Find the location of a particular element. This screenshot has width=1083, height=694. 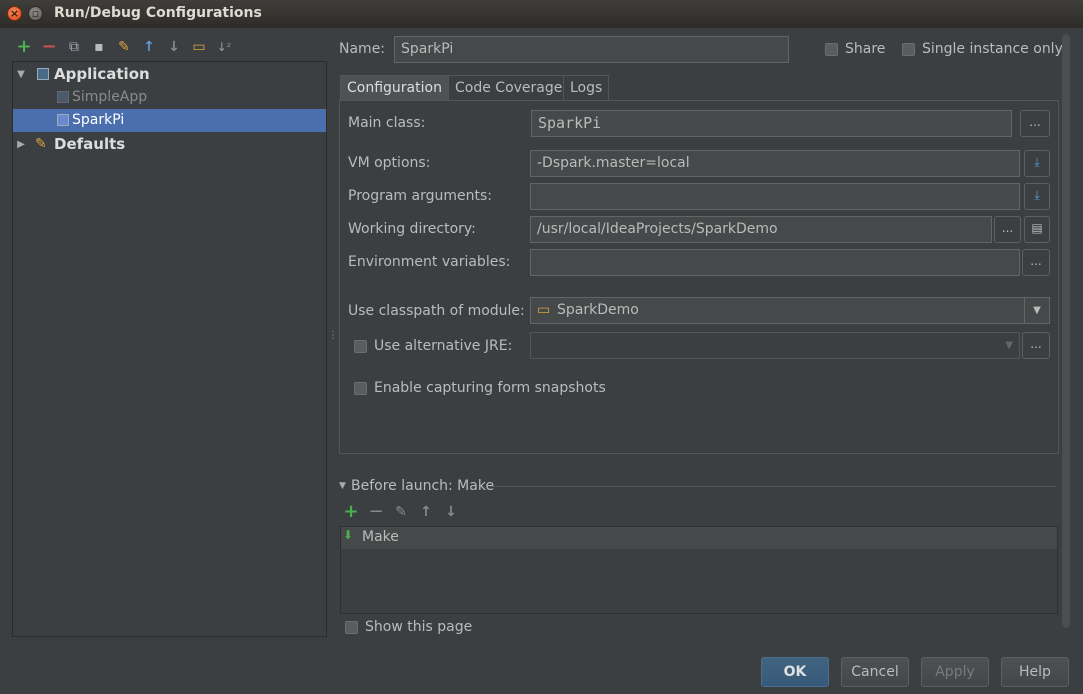

main-class-field: SparkPi is located at coordinates (771, 123).